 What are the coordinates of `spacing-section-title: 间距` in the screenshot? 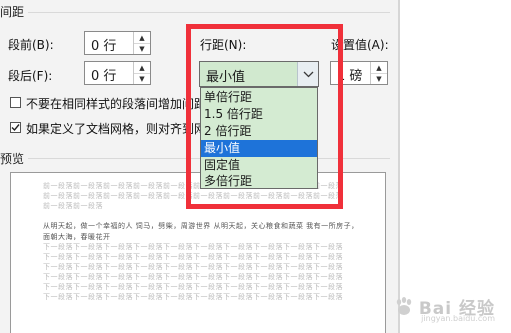 It's located at (12, 12).